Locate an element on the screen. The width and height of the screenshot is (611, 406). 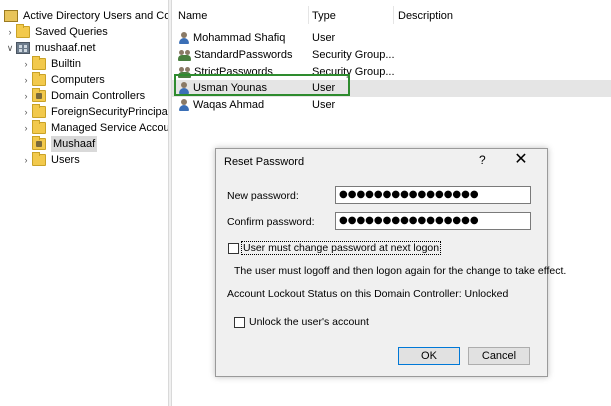
new-password-label: New password: is located at coordinates (263, 196).